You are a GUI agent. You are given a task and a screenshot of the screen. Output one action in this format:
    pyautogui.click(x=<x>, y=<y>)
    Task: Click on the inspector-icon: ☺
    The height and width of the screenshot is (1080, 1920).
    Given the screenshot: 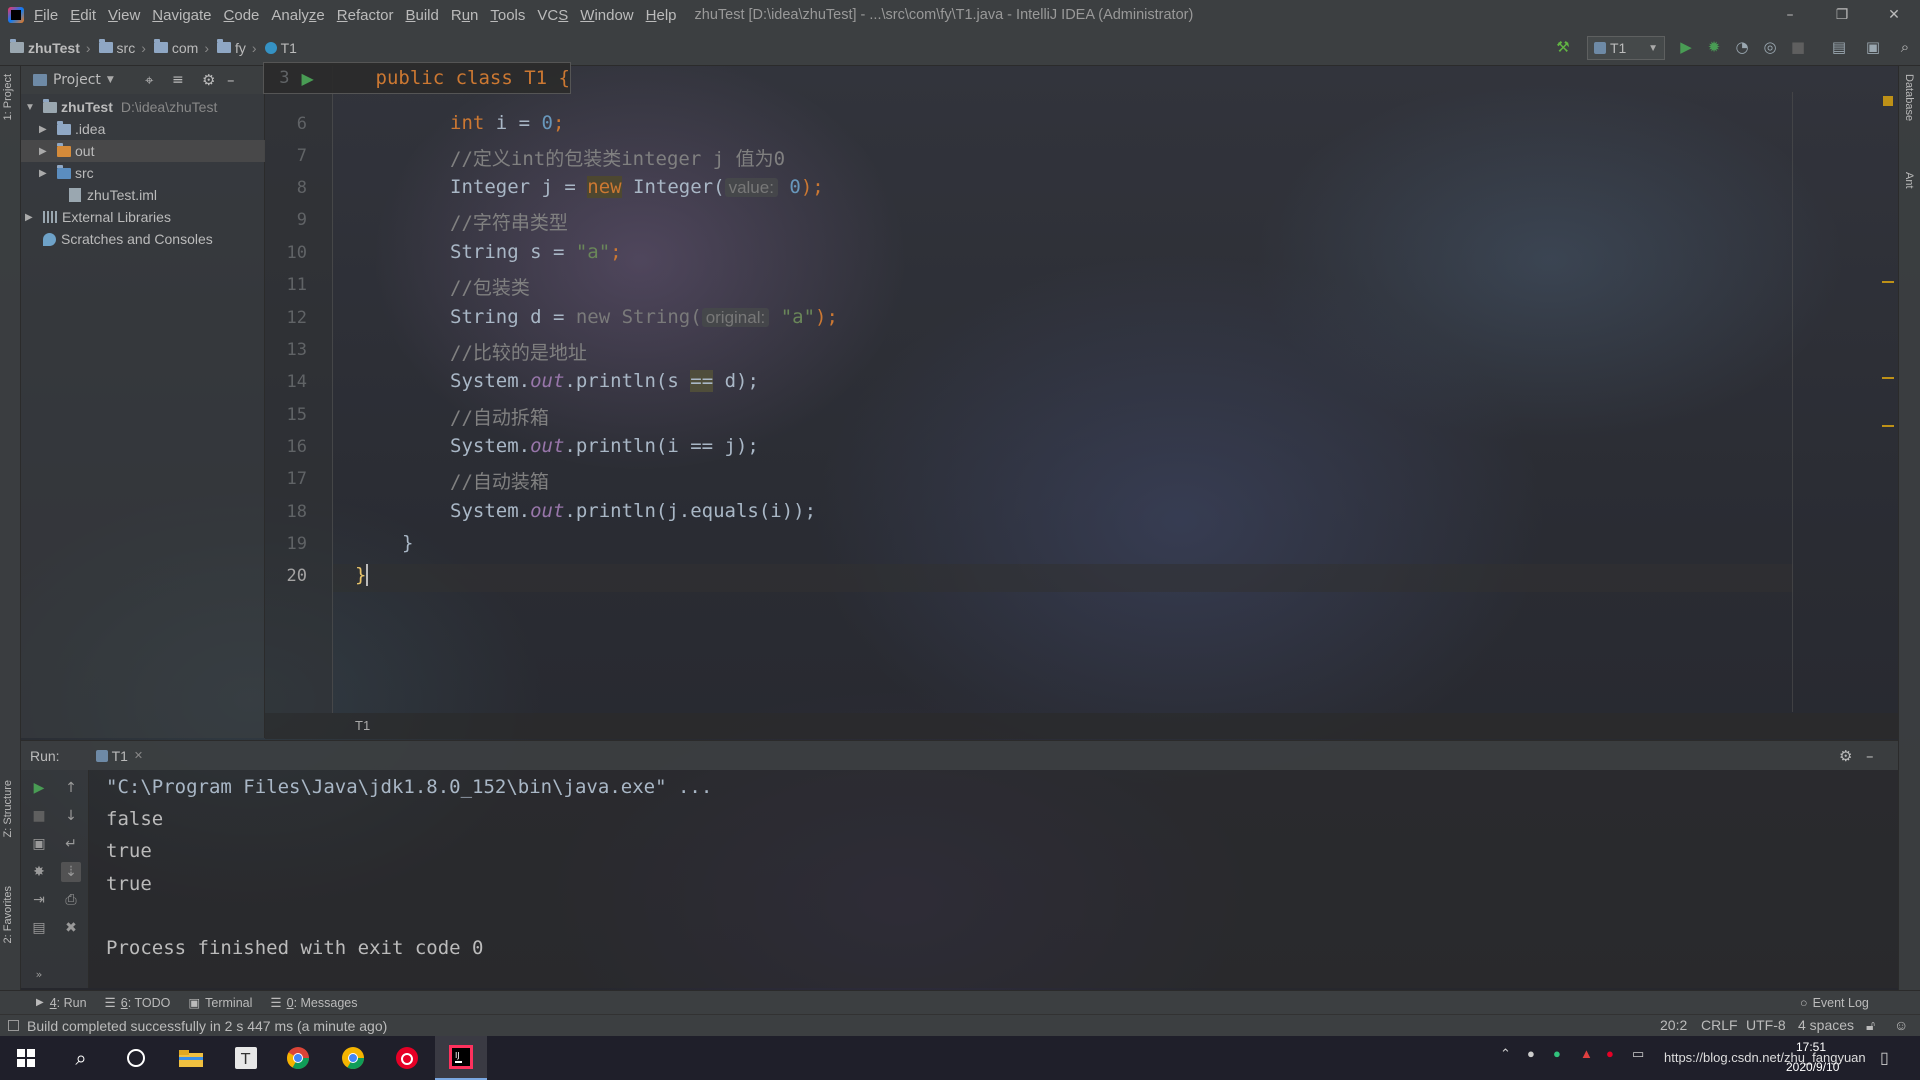 What is the action you would take?
    pyautogui.click(x=1901, y=1025)
    